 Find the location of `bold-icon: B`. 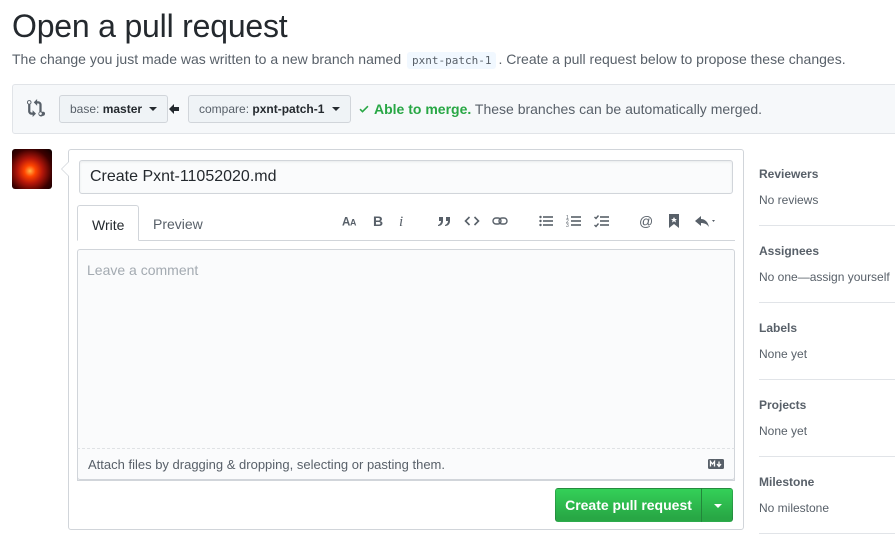

bold-icon: B is located at coordinates (378, 221).